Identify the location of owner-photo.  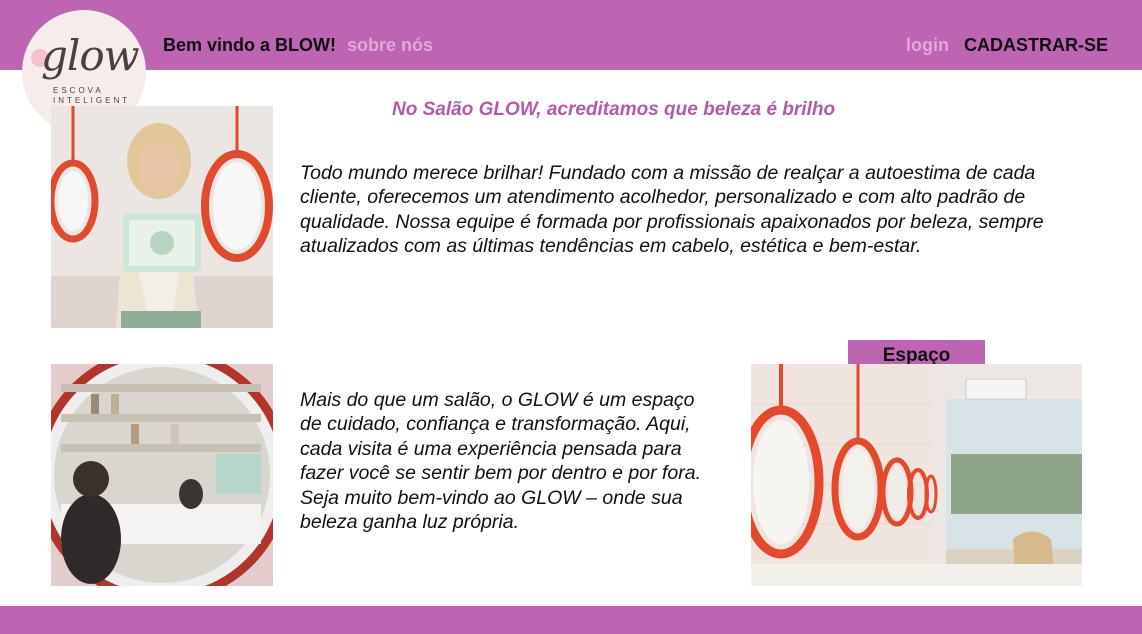
(162, 217).